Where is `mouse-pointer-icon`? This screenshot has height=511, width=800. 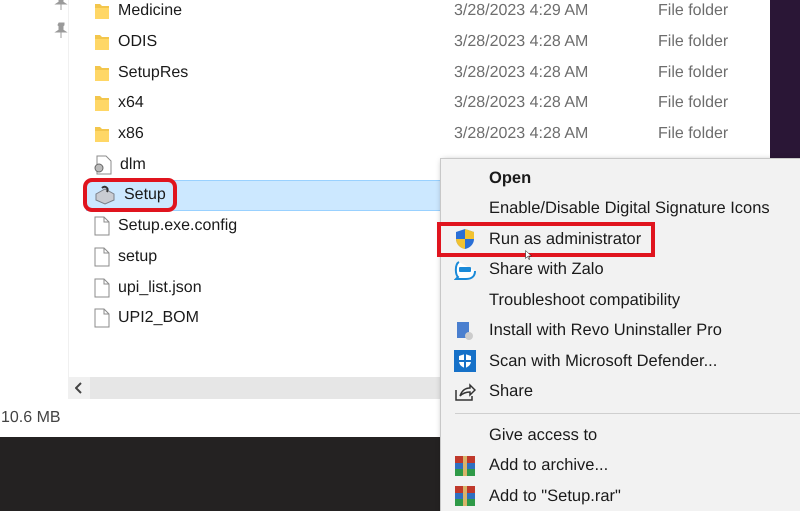 mouse-pointer-icon is located at coordinates (528, 255).